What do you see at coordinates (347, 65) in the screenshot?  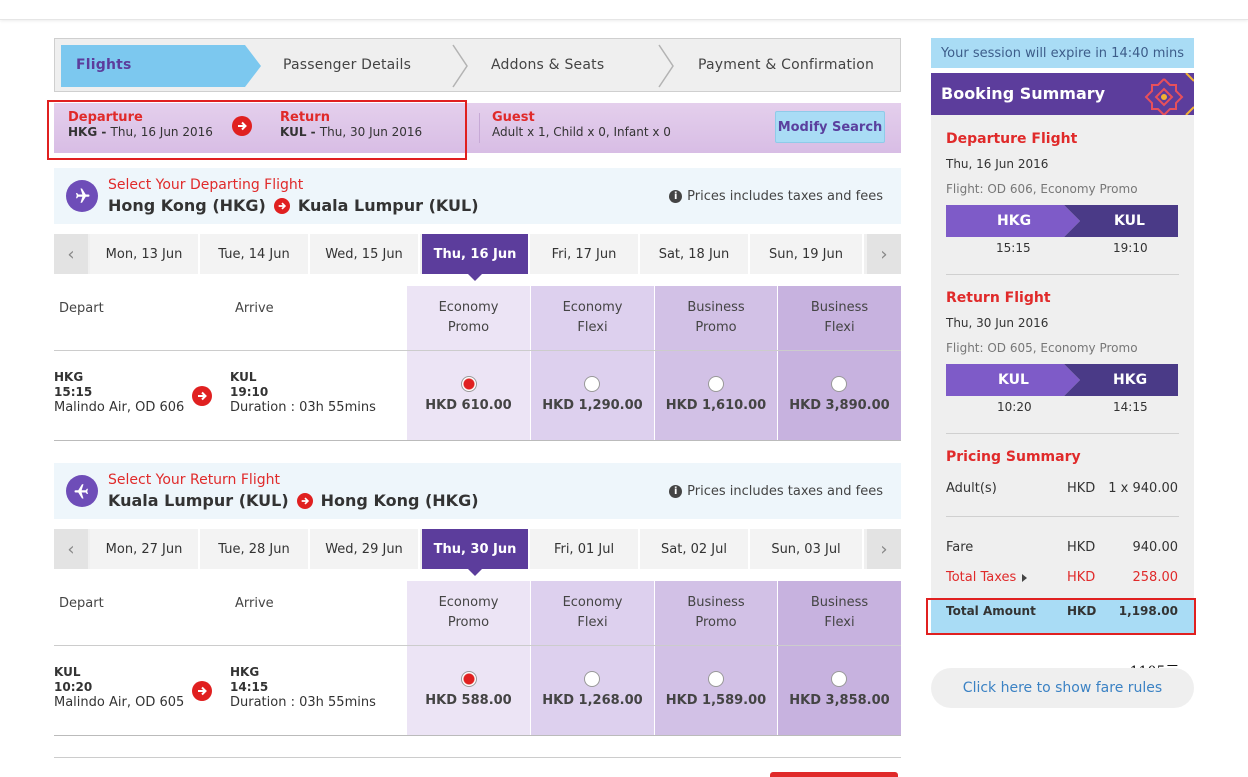 I see `step-passenger-details: Passenger Details` at bounding box center [347, 65].